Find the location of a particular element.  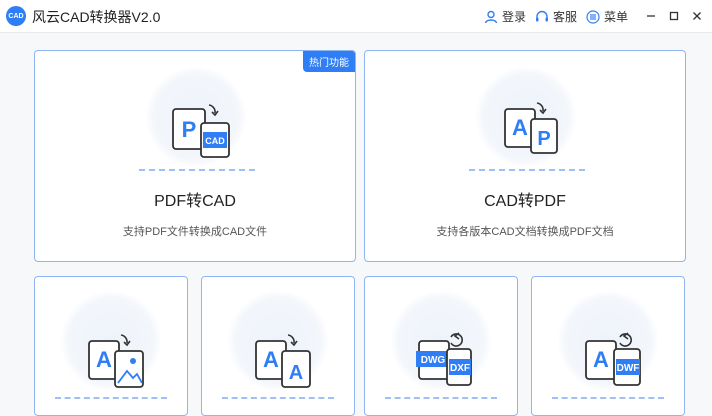

service-button: 客服 is located at coordinates (556, 16).